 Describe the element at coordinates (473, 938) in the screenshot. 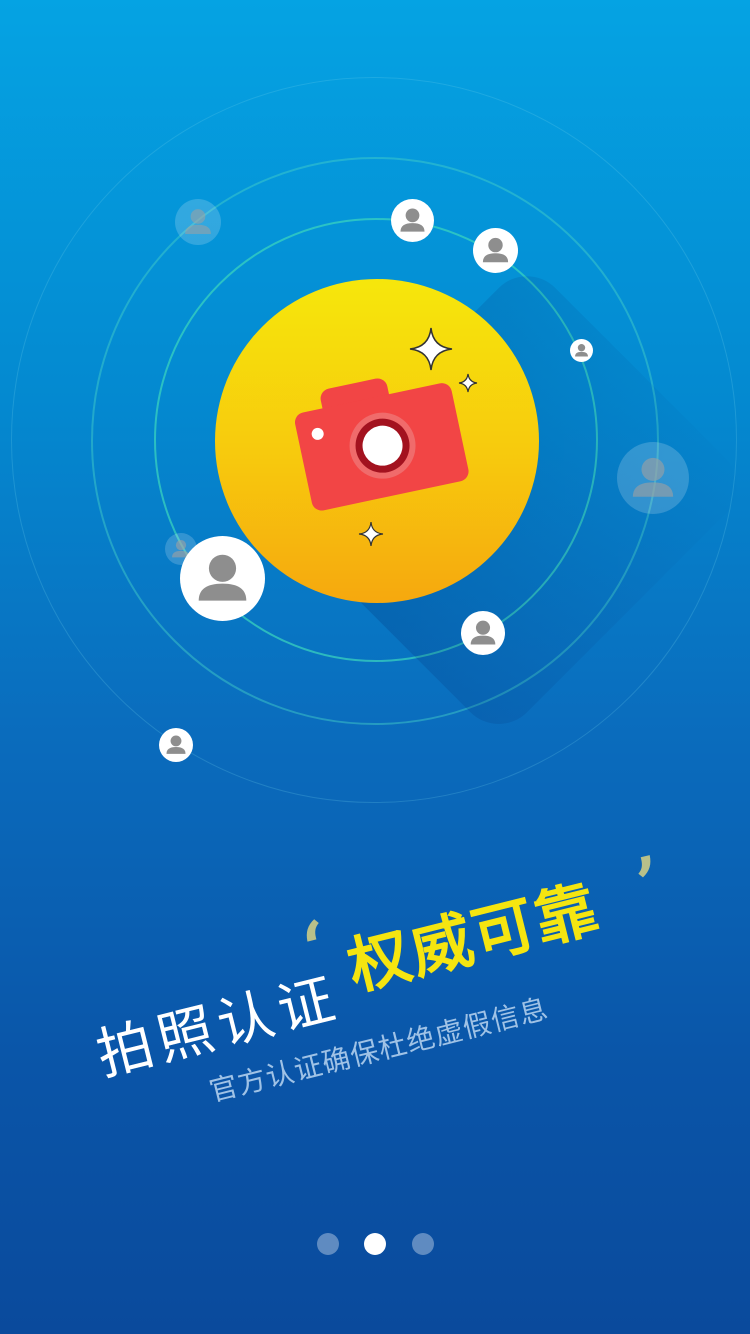

I see `title-highlight: 权威可靠` at that location.